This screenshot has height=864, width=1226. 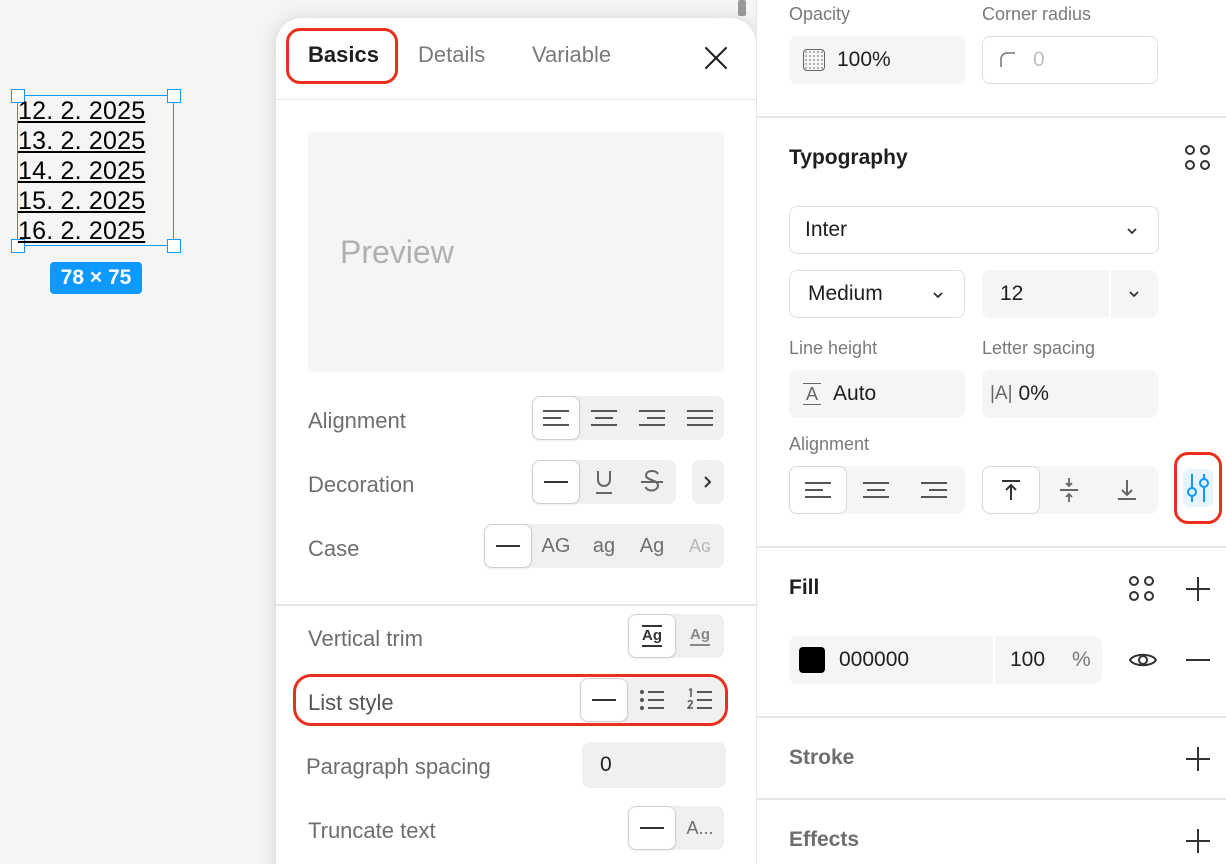 What do you see at coordinates (357, 420) in the screenshot?
I see `alignment-label: Alignment` at bounding box center [357, 420].